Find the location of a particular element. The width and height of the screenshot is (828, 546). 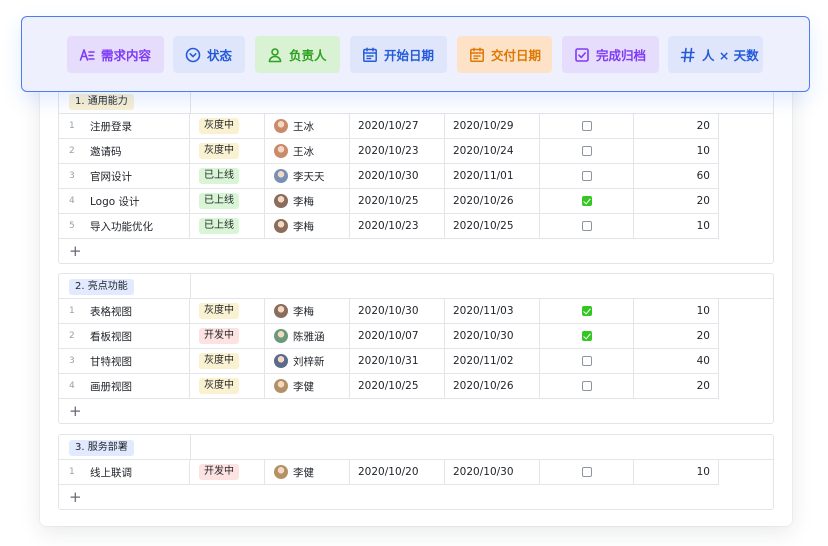

due-date-cell: 2020/10/24 is located at coordinates (492, 151).